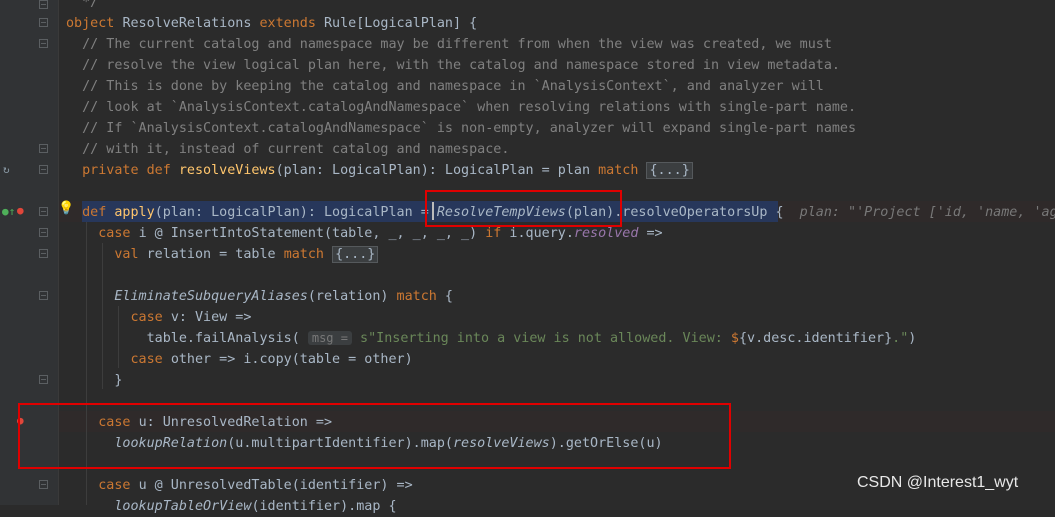 The height and width of the screenshot is (517, 1055). I want to click on code-token: .", so click(900, 338).